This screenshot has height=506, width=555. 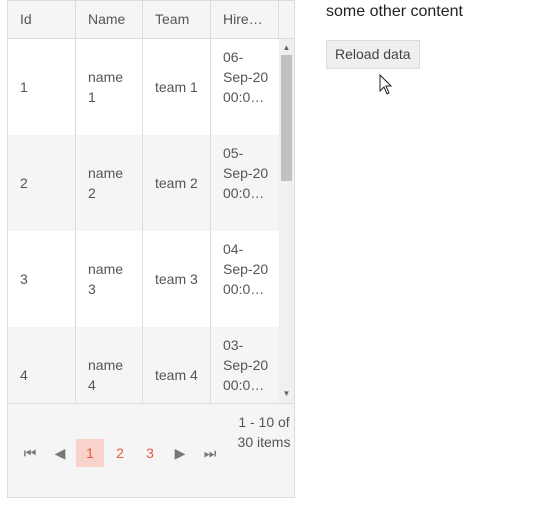 I want to click on cell-team: team 1, so click(x=176, y=87).